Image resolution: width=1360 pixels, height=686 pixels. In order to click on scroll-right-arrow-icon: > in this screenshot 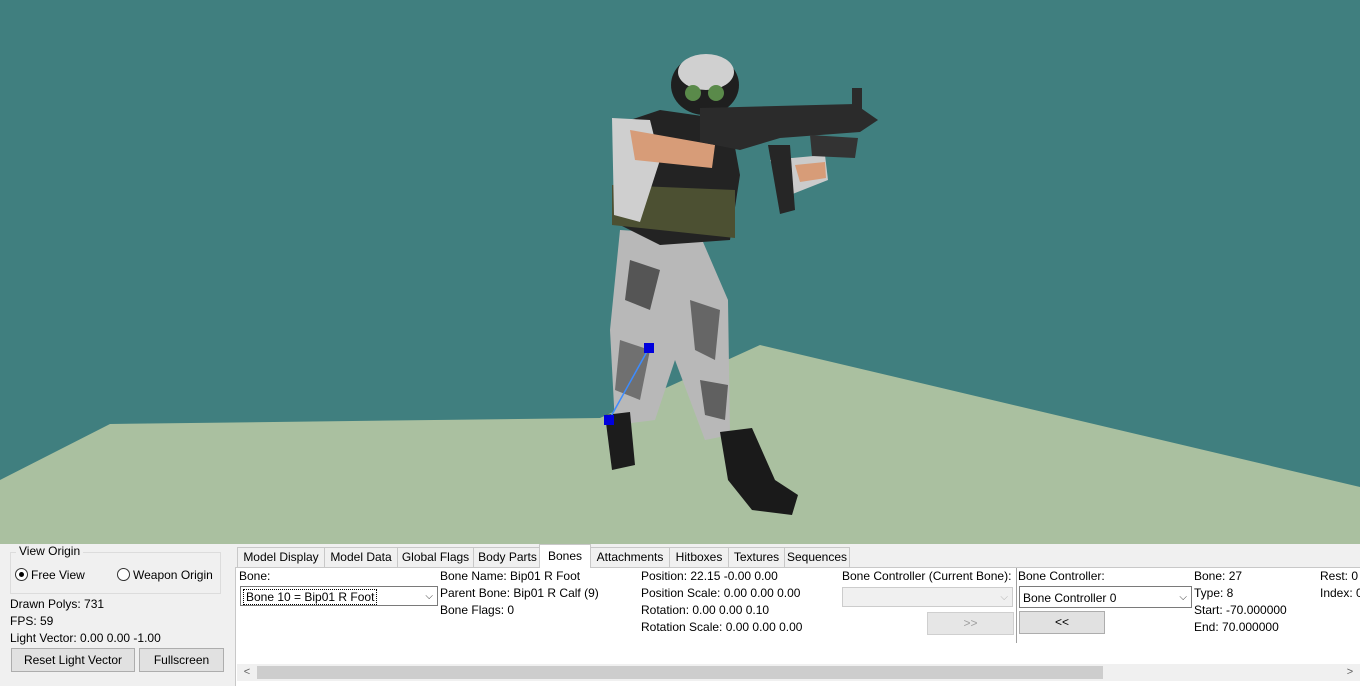, I will do `click(1350, 672)`.